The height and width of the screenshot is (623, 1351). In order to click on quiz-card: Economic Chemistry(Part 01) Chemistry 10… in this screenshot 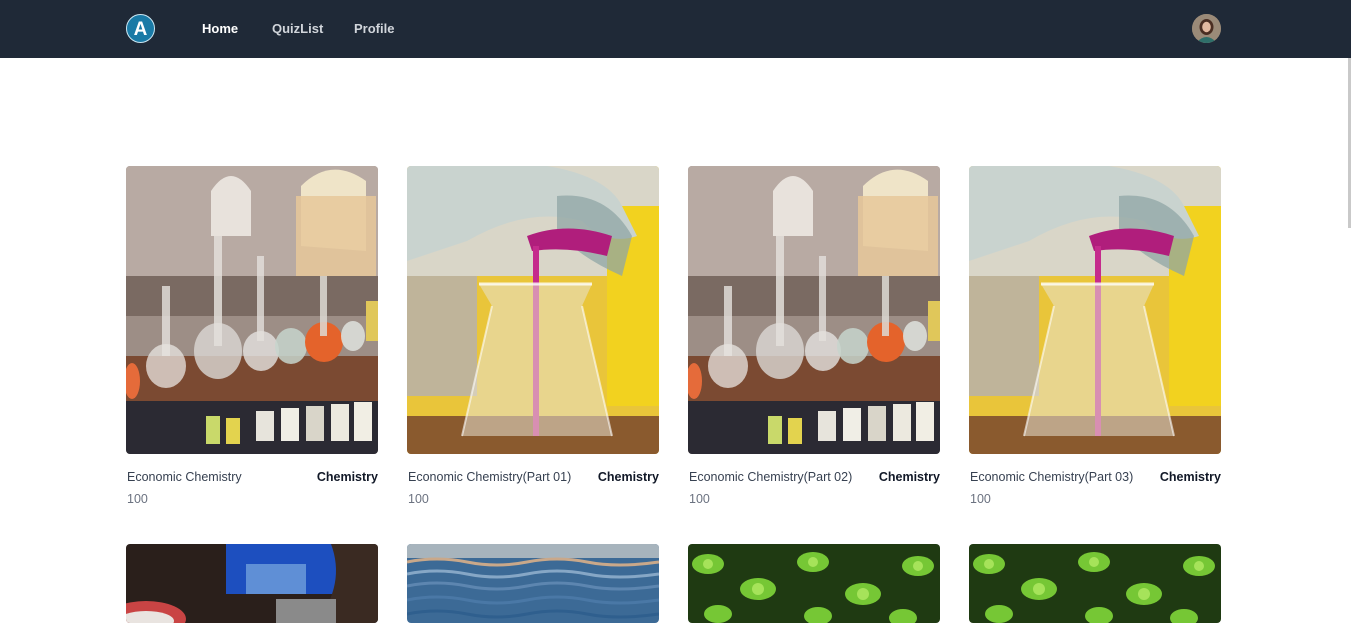, I will do `click(533, 338)`.